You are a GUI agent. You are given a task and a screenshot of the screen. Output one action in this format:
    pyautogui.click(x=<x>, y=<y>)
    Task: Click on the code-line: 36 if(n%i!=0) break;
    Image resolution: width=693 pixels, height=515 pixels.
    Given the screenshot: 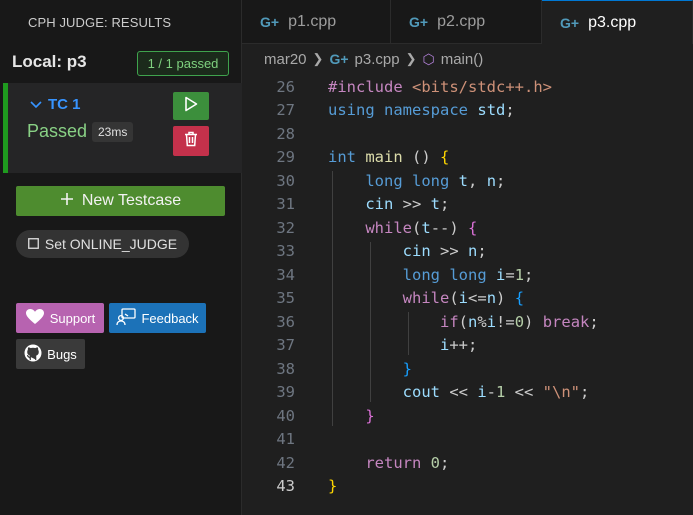 What is the action you would take?
    pyautogui.click(x=467, y=322)
    